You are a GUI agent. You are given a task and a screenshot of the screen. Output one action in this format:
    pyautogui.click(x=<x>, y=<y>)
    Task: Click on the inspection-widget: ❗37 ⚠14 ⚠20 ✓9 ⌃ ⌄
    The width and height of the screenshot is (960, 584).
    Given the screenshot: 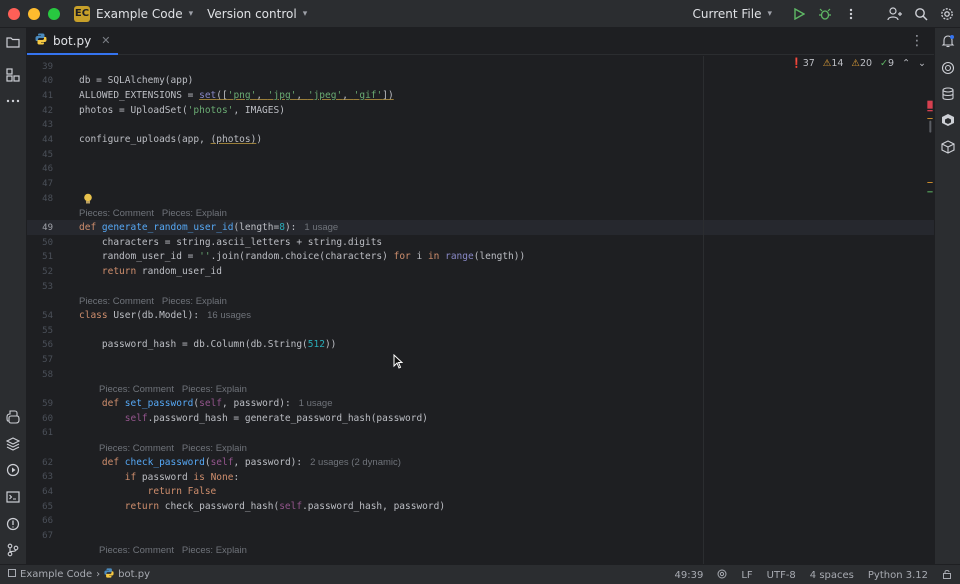 What is the action you would take?
    pyautogui.click(x=858, y=63)
    